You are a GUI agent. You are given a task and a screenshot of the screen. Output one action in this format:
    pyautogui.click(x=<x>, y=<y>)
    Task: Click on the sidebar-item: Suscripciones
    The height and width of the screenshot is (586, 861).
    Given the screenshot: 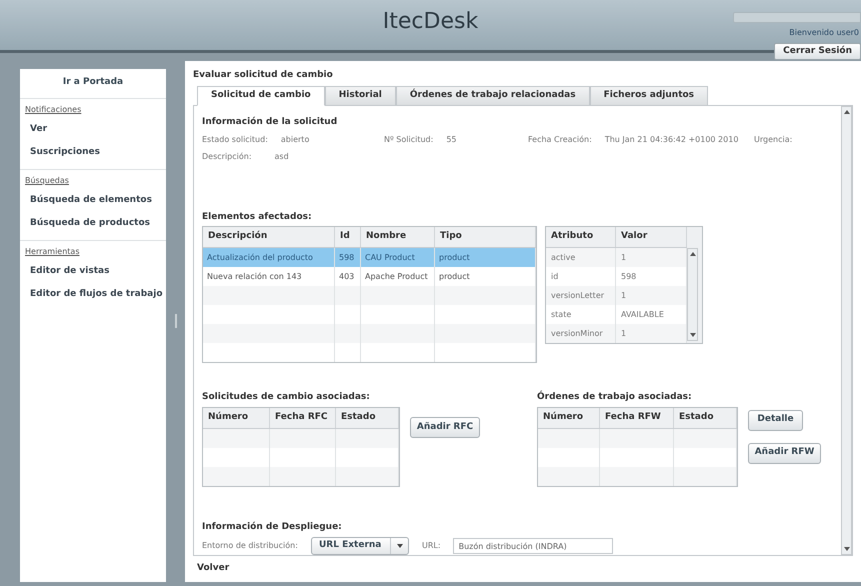 What is the action you would take?
    pyautogui.click(x=93, y=152)
    